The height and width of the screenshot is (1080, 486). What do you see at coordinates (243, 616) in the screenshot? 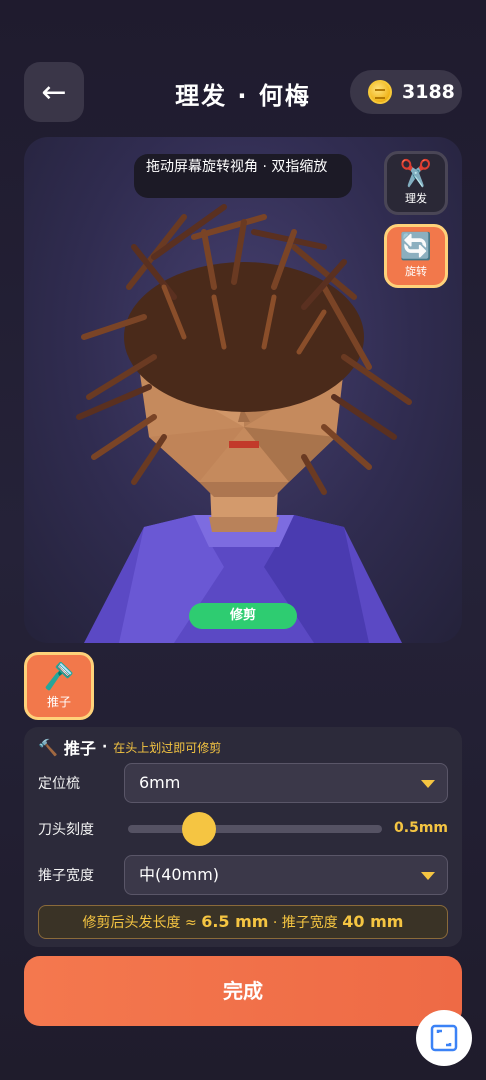
I see `trim-mode-badge: 修剪` at bounding box center [243, 616].